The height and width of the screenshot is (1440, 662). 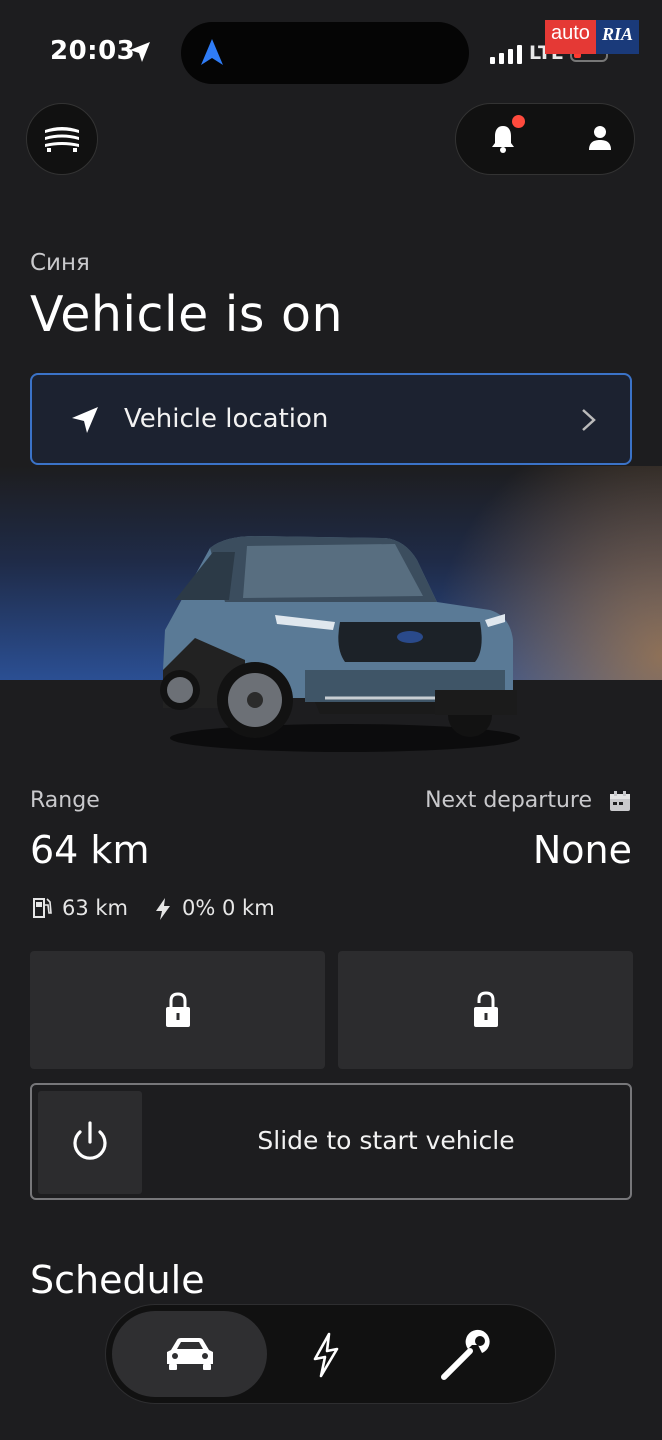 What do you see at coordinates (325, 53) in the screenshot?
I see `dynamic-island` at bounding box center [325, 53].